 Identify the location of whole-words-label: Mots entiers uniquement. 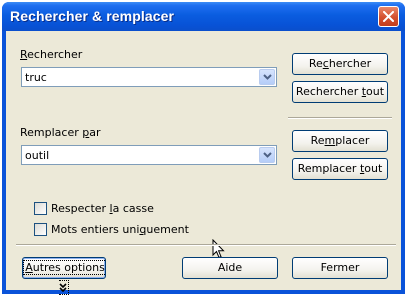
(120, 229).